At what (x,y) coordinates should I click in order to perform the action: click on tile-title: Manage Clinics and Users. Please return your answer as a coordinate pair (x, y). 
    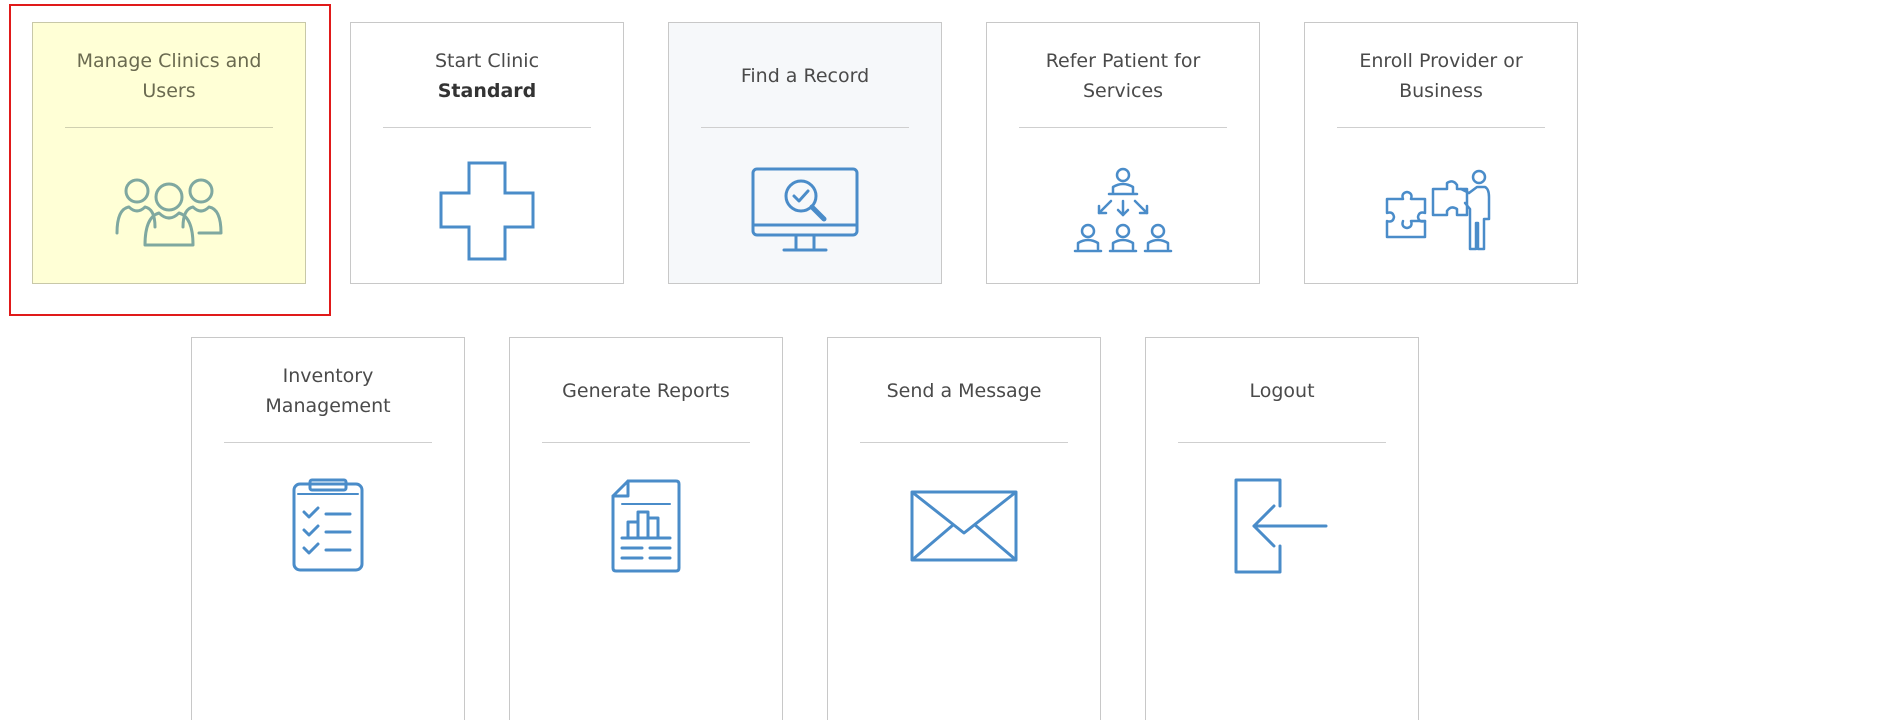
    Looking at the image, I should click on (169, 75).